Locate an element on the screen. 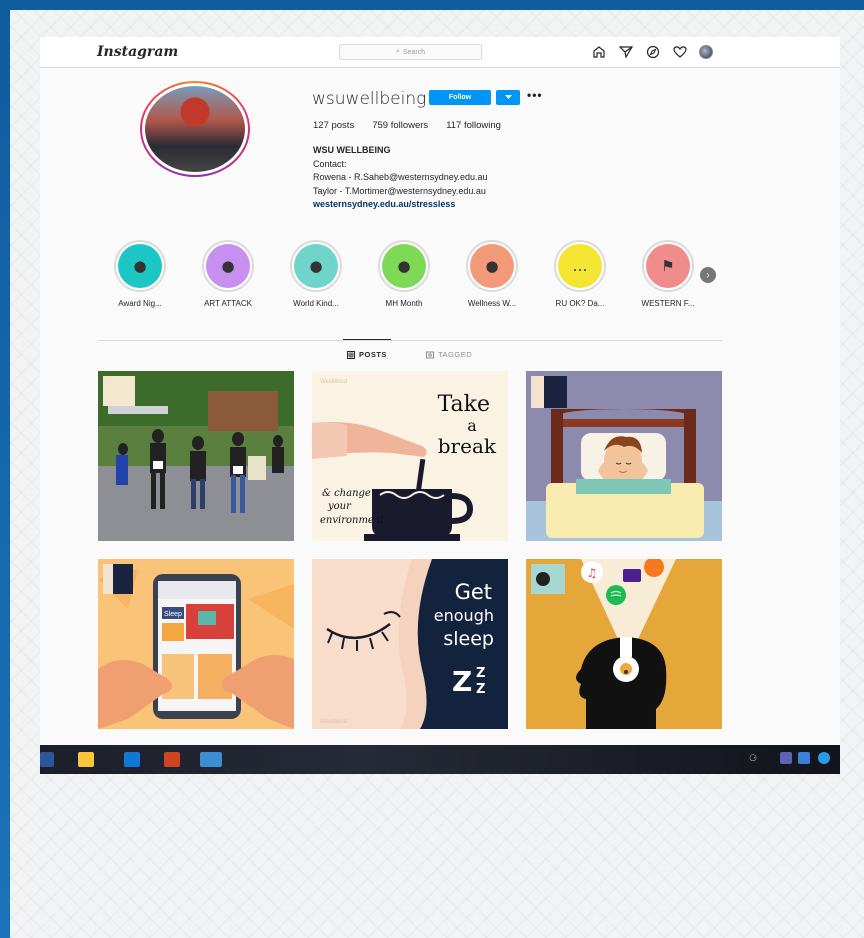  post-text-line: sleep is located at coordinates (468, 639).